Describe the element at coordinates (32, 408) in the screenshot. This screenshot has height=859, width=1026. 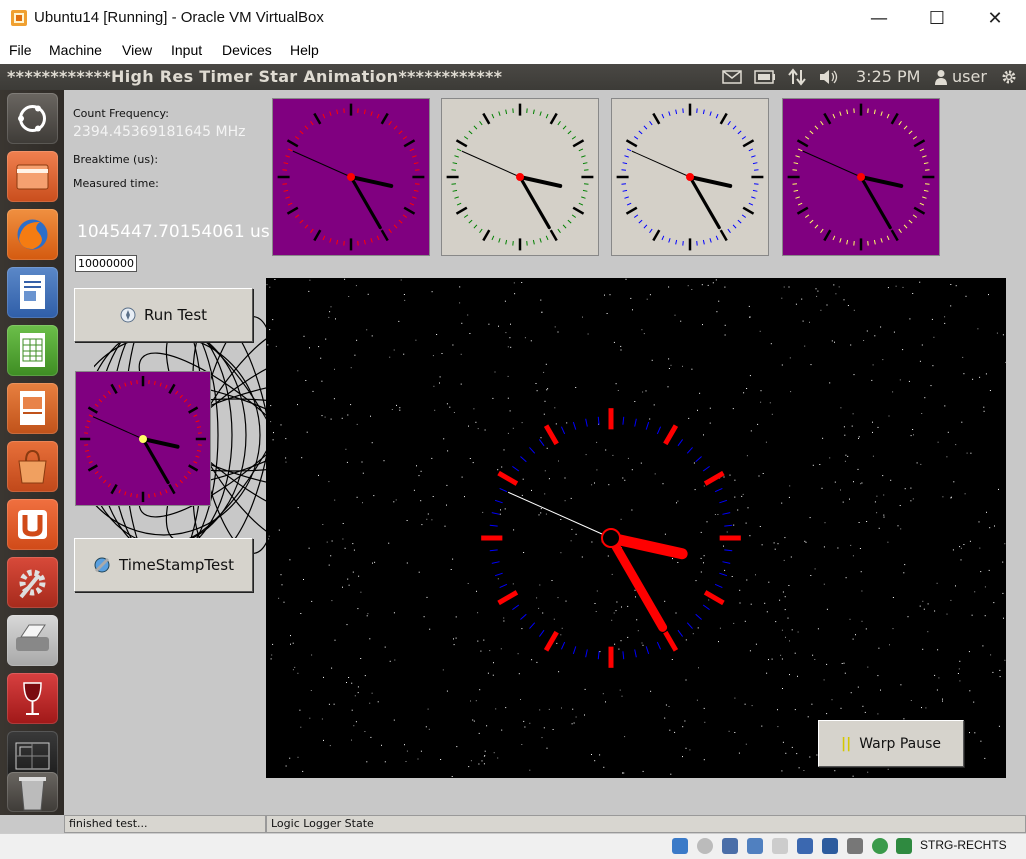
I see `impress-icon` at that location.